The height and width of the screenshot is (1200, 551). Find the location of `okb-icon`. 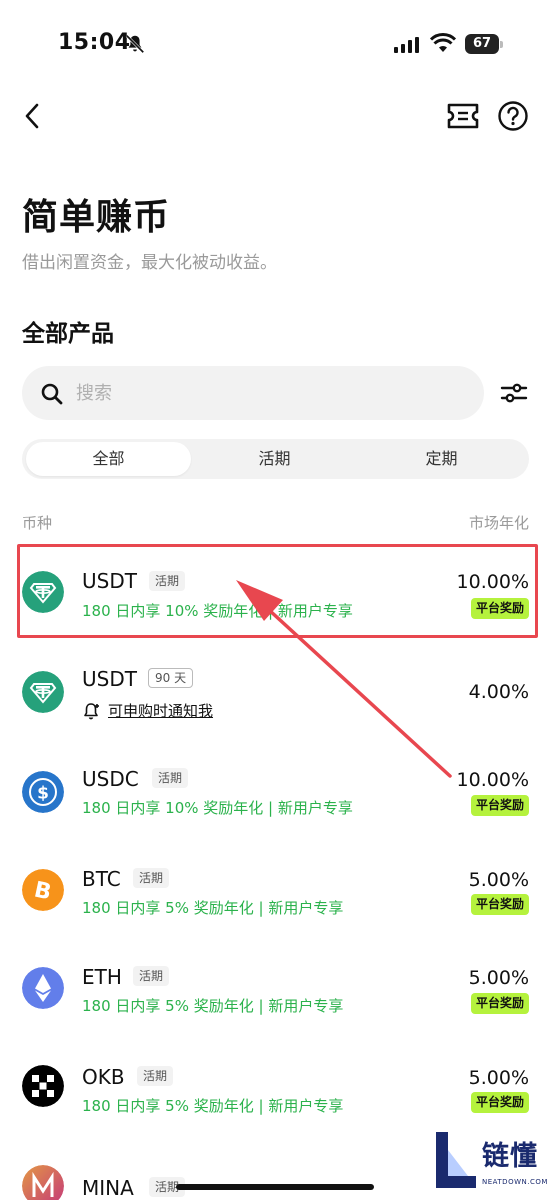

okb-icon is located at coordinates (43, 1086).